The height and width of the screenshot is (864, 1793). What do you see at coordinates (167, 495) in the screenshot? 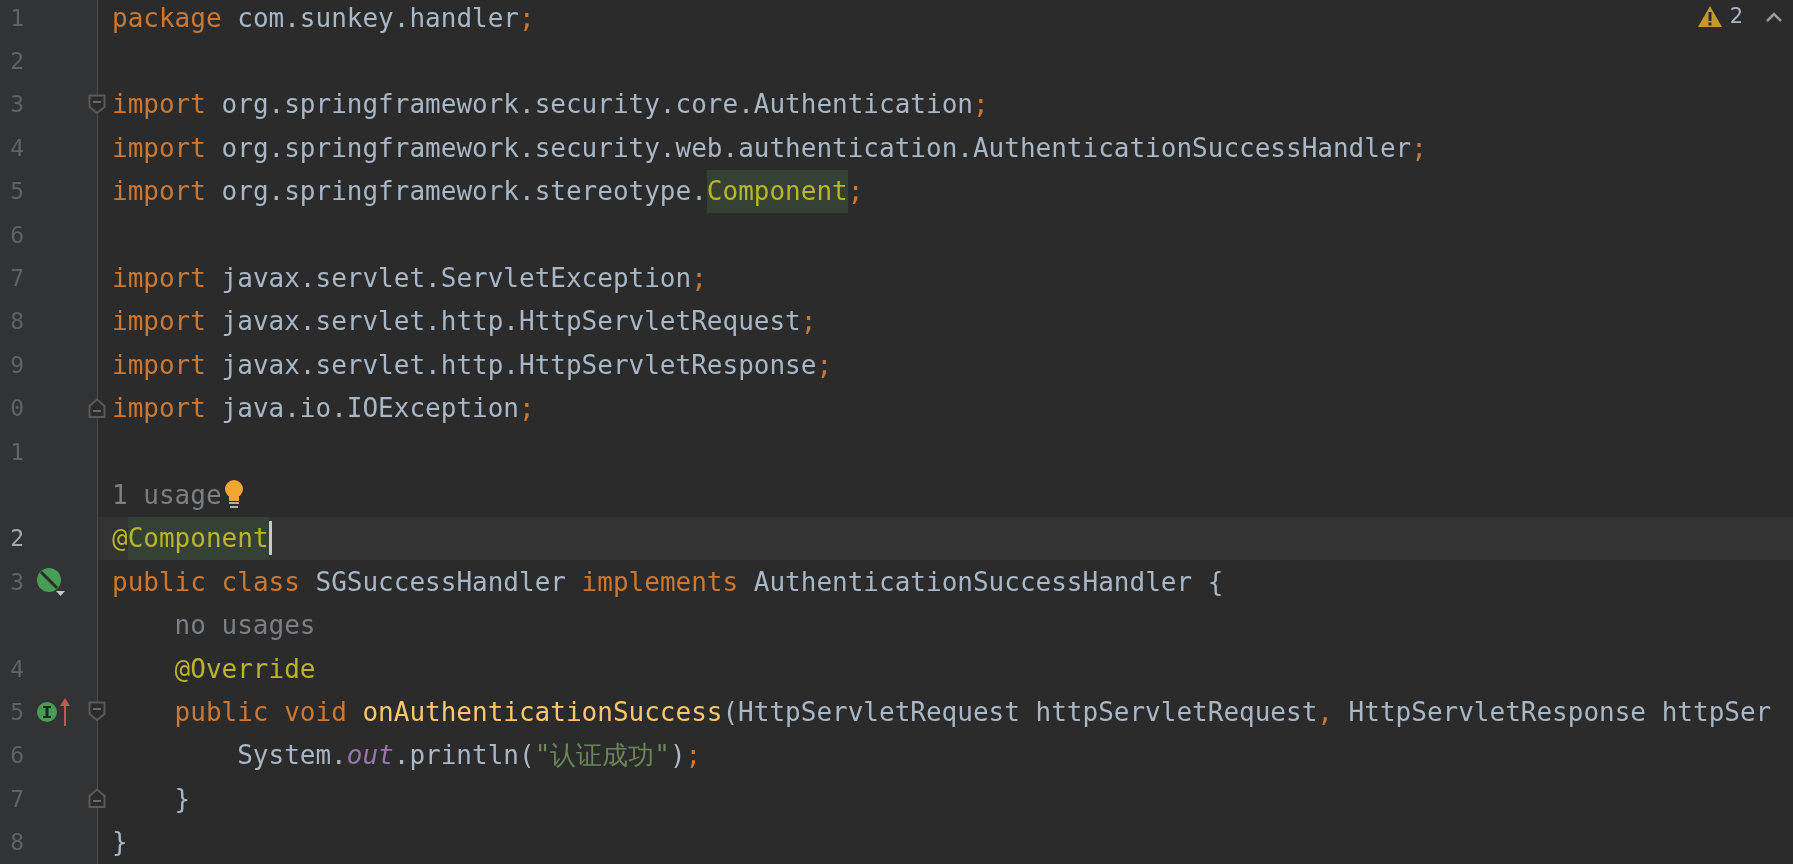
I see `usage-hint: 1 usage` at bounding box center [167, 495].